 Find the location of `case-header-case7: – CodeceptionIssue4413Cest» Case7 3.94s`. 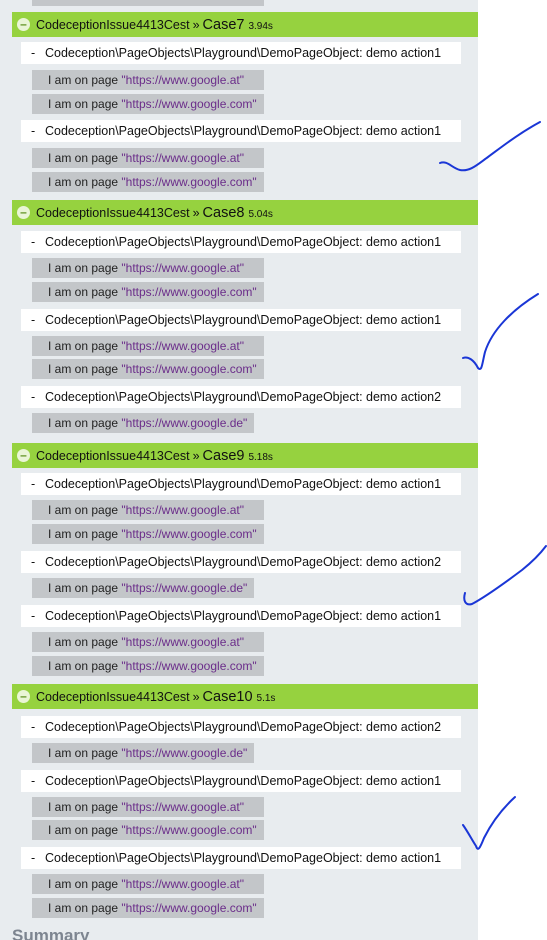

case-header-case7: – CodeceptionIssue4413Cest» Case7 3.94s is located at coordinates (245, 24).